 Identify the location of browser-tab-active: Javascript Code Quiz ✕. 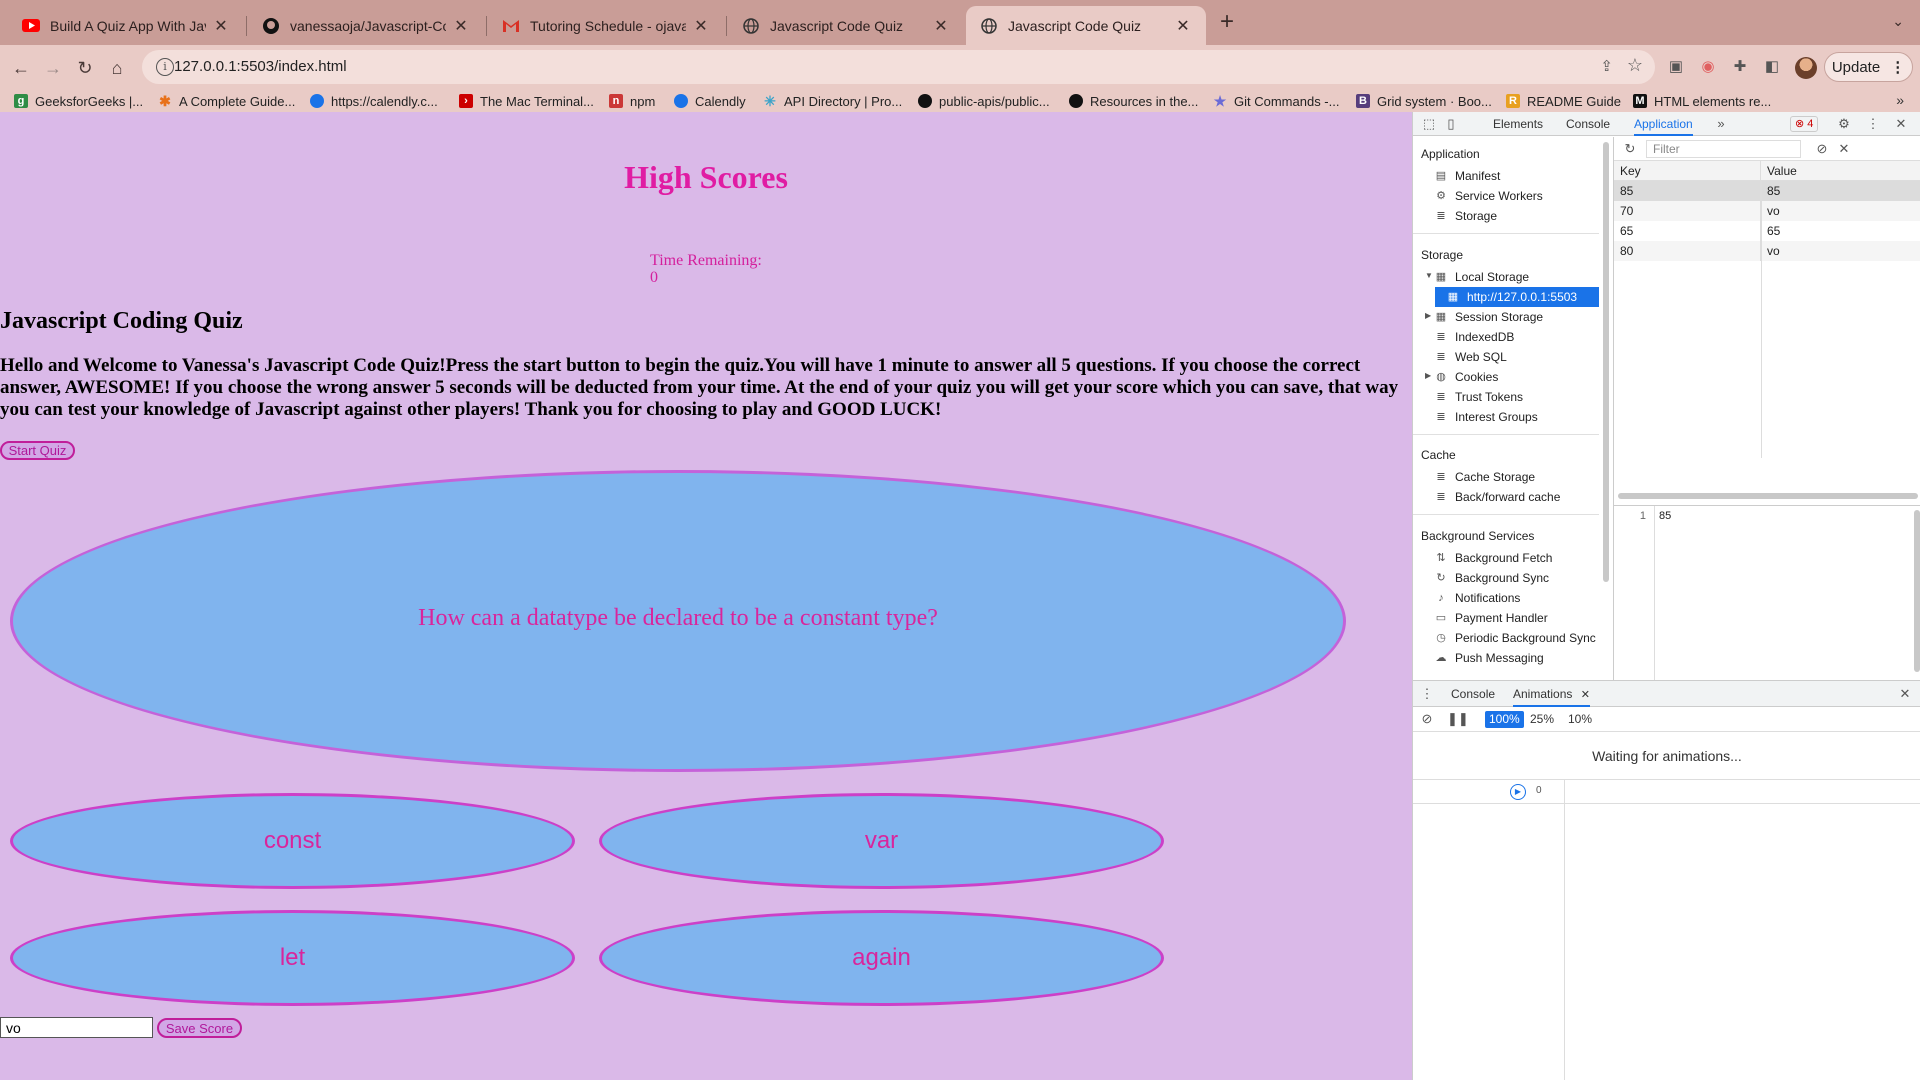
(1086, 25).